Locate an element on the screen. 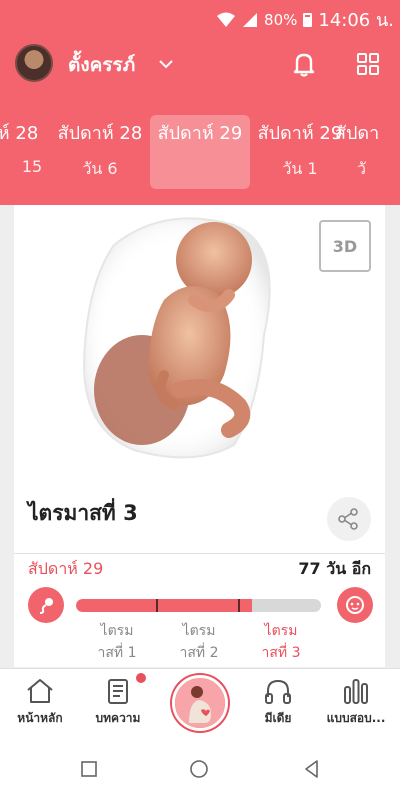 This screenshot has width=400, height=800. signal-icon is located at coordinates (250, 19).